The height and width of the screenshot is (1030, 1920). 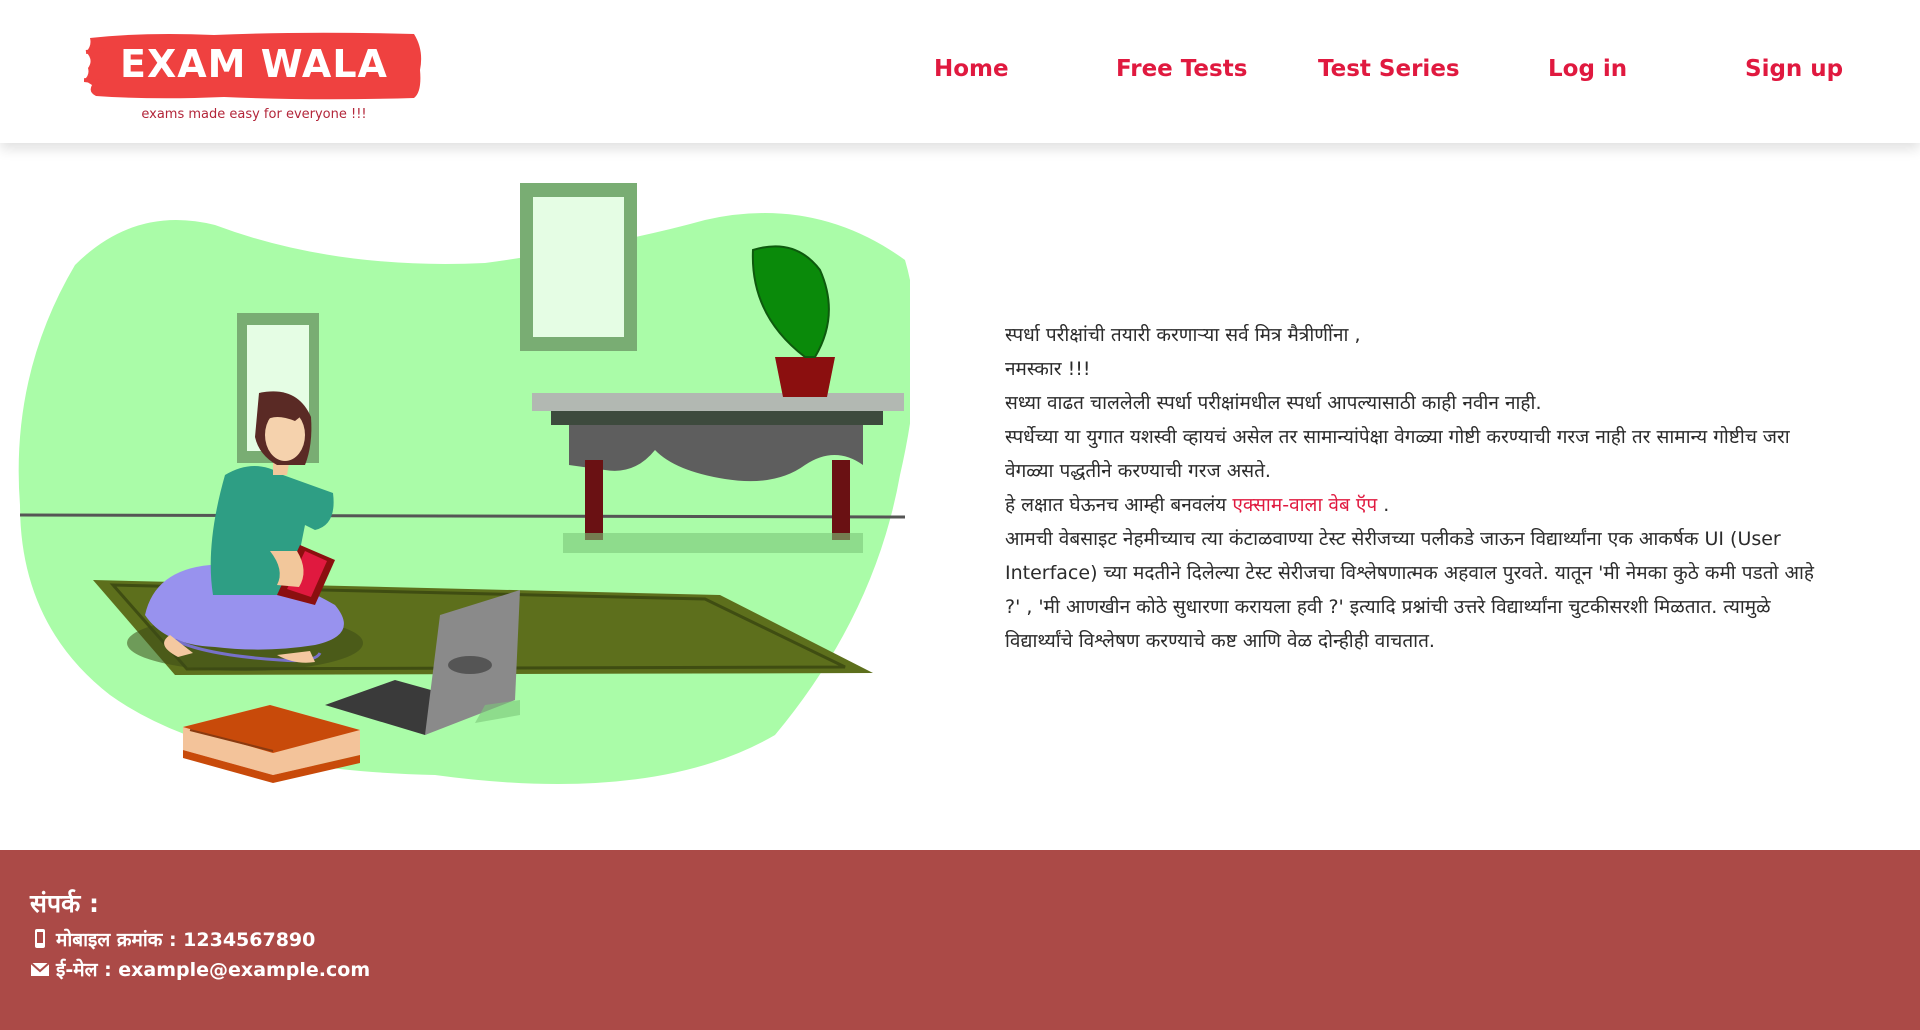 I want to click on paragraph-3-prefix: हे लक्षात घेऊनच आम्ही बनवलंय, so click(x=1116, y=505).